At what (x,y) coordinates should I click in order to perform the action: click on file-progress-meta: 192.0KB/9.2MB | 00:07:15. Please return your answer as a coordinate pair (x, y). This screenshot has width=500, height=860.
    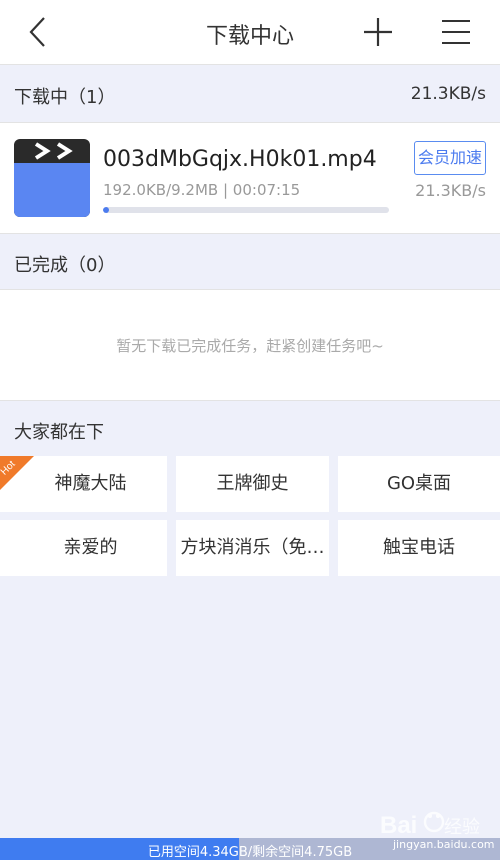
    Looking at the image, I should click on (202, 190).